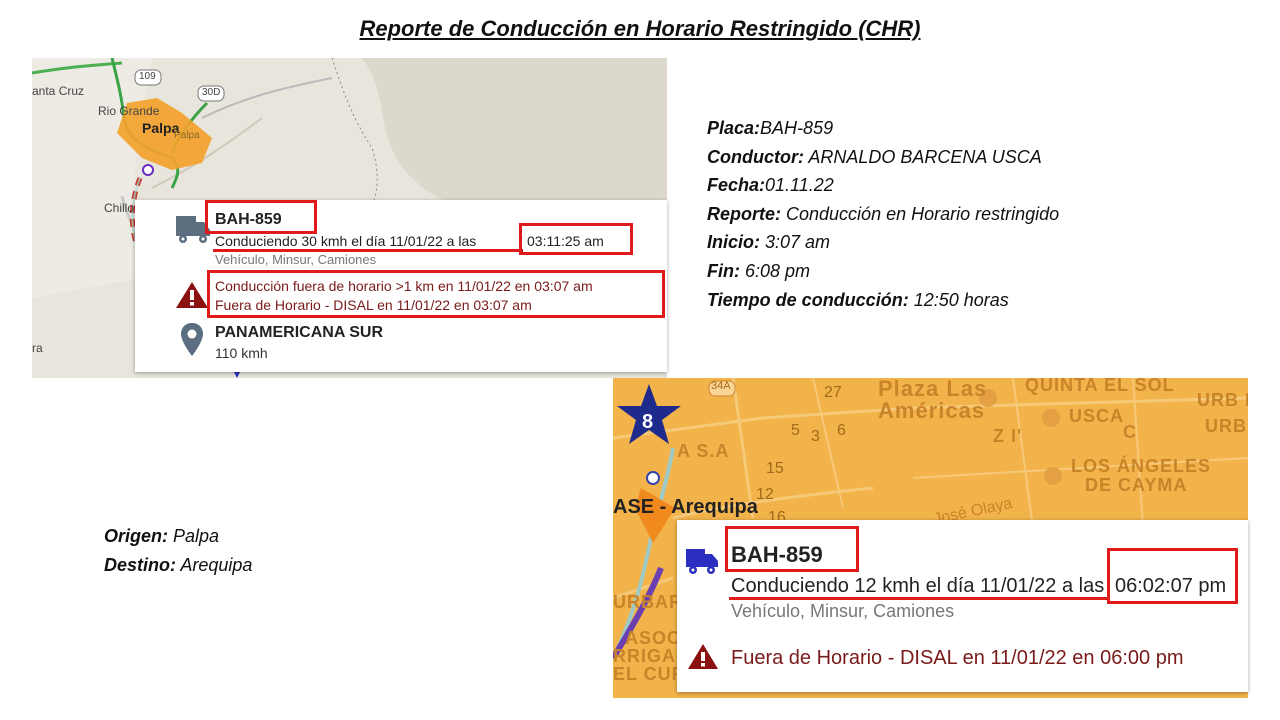  Describe the element at coordinates (685, 507) in the screenshot. I see `map-label-arequipa: ASE - Arequipa` at that location.